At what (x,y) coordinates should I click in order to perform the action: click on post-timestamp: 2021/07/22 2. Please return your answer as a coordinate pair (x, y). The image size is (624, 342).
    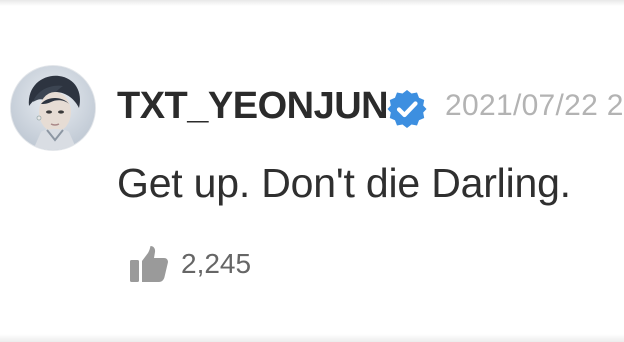
    Looking at the image, I should click on (534, 105).